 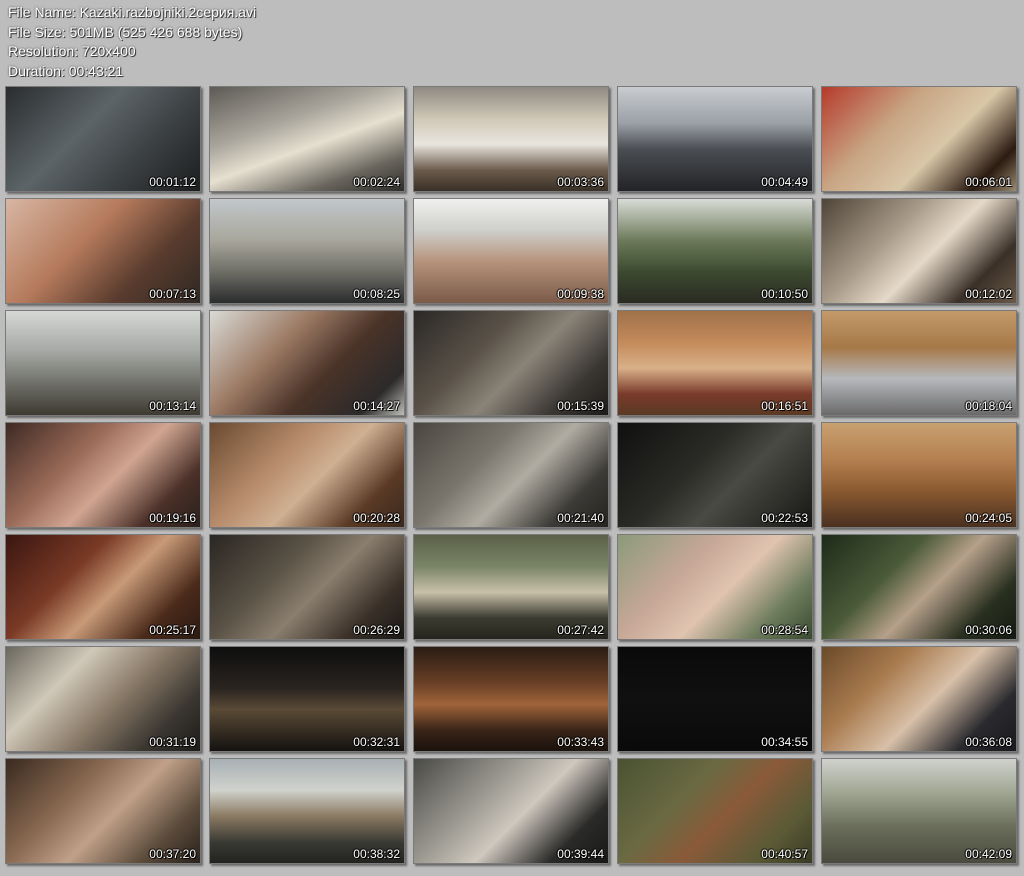 I want to click on timestamp-label: 00:03:36, so click(x=580, y=182).